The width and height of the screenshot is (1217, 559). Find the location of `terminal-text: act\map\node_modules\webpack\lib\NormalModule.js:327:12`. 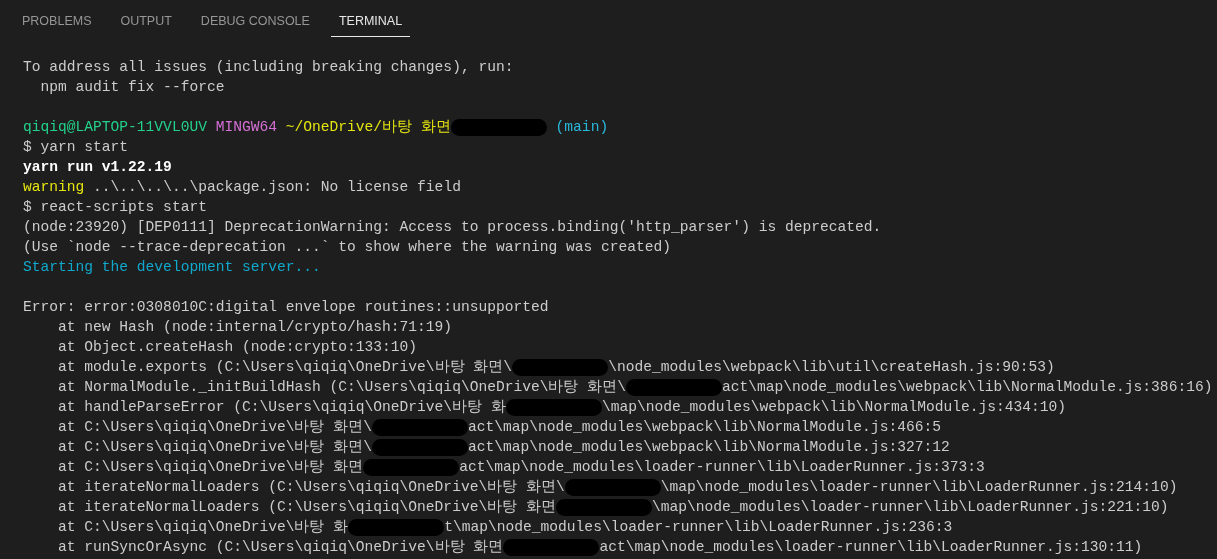

terminal-text: act\map\node_modules\webpack\lib\NormalModule.js:327:12 is located at coordinates (709, 447).